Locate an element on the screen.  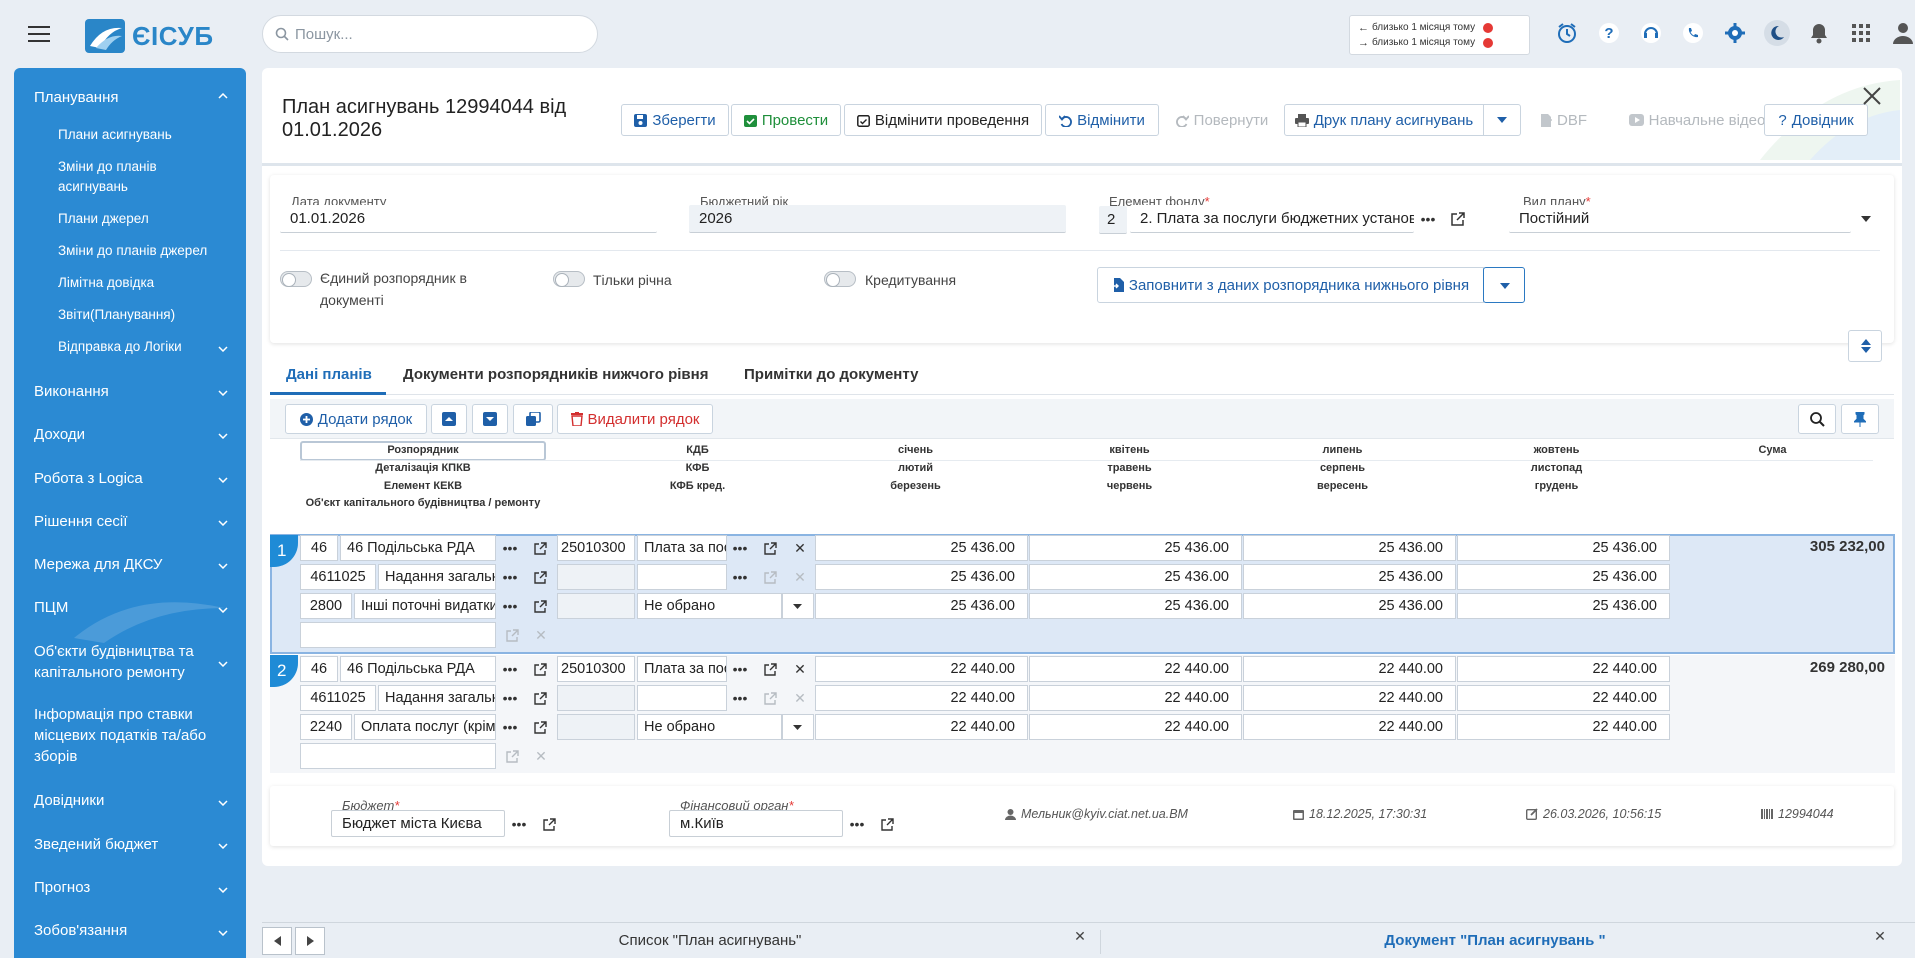
kdb-code: 25010300 is located at coordinates (596, 669).